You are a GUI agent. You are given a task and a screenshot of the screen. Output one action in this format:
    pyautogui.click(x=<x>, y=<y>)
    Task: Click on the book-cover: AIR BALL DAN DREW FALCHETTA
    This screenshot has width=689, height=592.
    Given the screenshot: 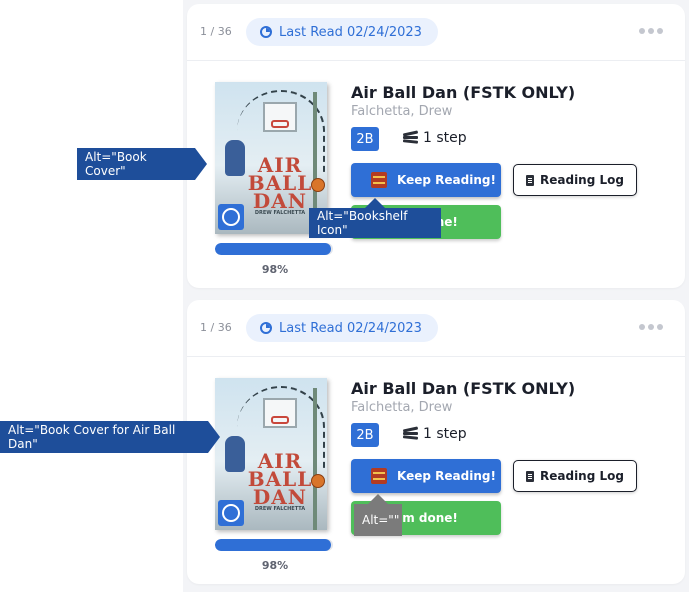 What is the action you would take?
    pyautogui.click(x=271, y=454)
    